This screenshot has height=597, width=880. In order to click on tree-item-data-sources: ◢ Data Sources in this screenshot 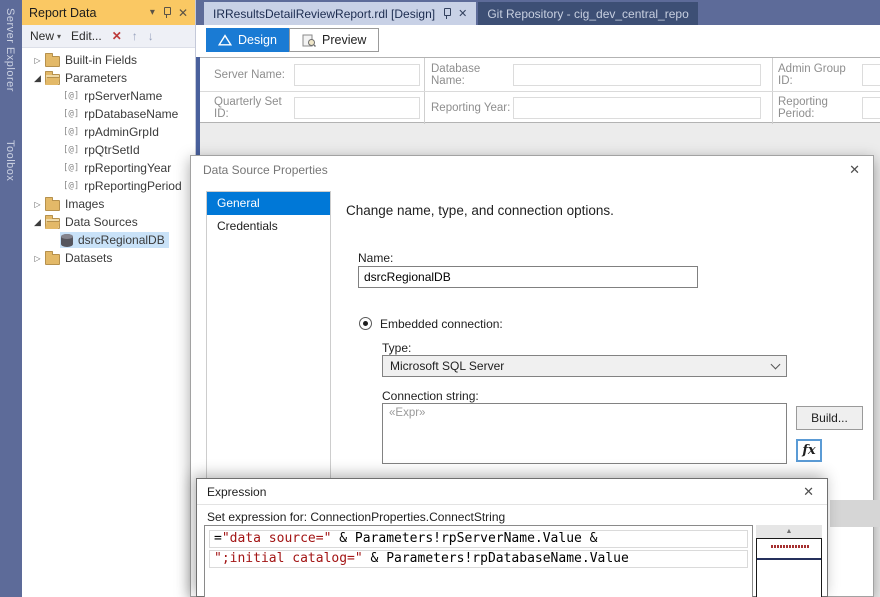, I will do `click(108, 222)`.